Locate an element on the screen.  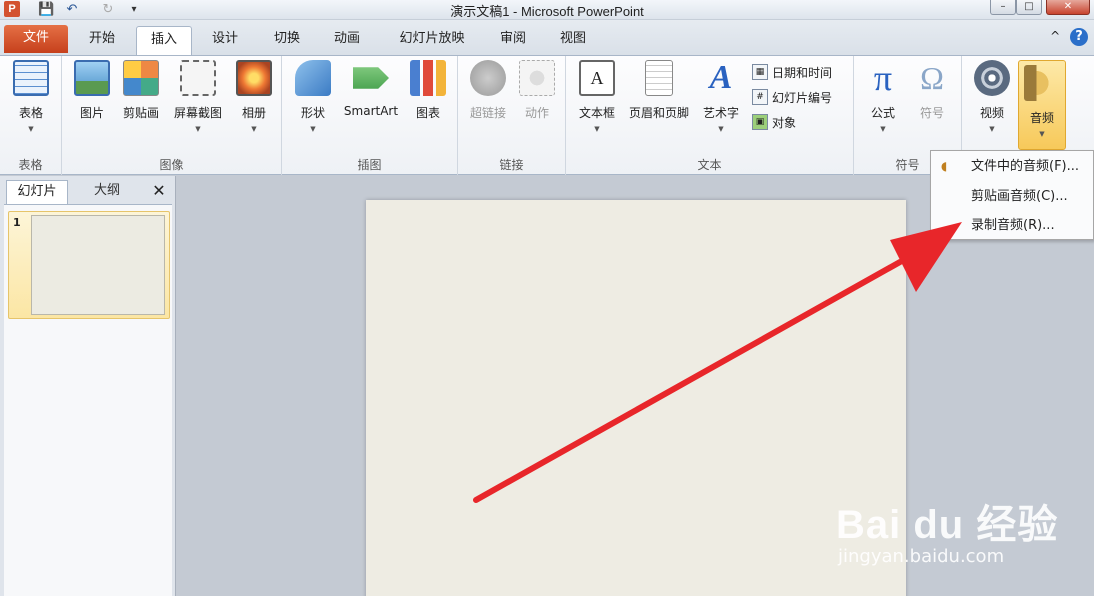
group-label-text: 文本 is located at coordinates (709, 165).